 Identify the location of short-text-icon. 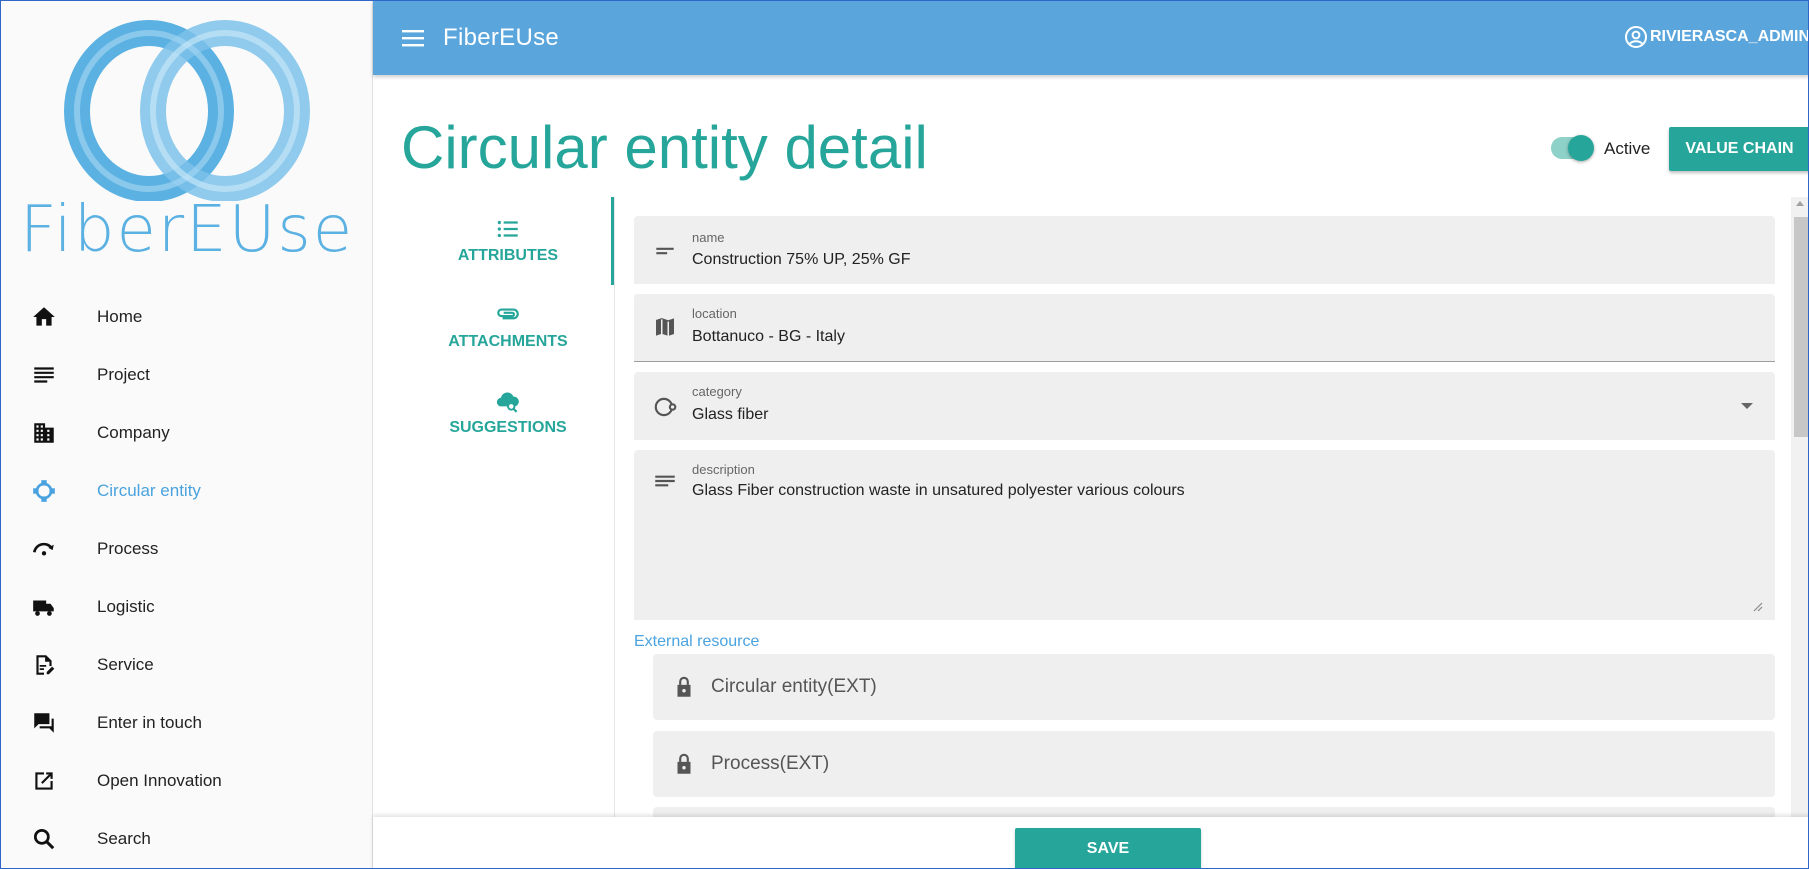
(665, 251).